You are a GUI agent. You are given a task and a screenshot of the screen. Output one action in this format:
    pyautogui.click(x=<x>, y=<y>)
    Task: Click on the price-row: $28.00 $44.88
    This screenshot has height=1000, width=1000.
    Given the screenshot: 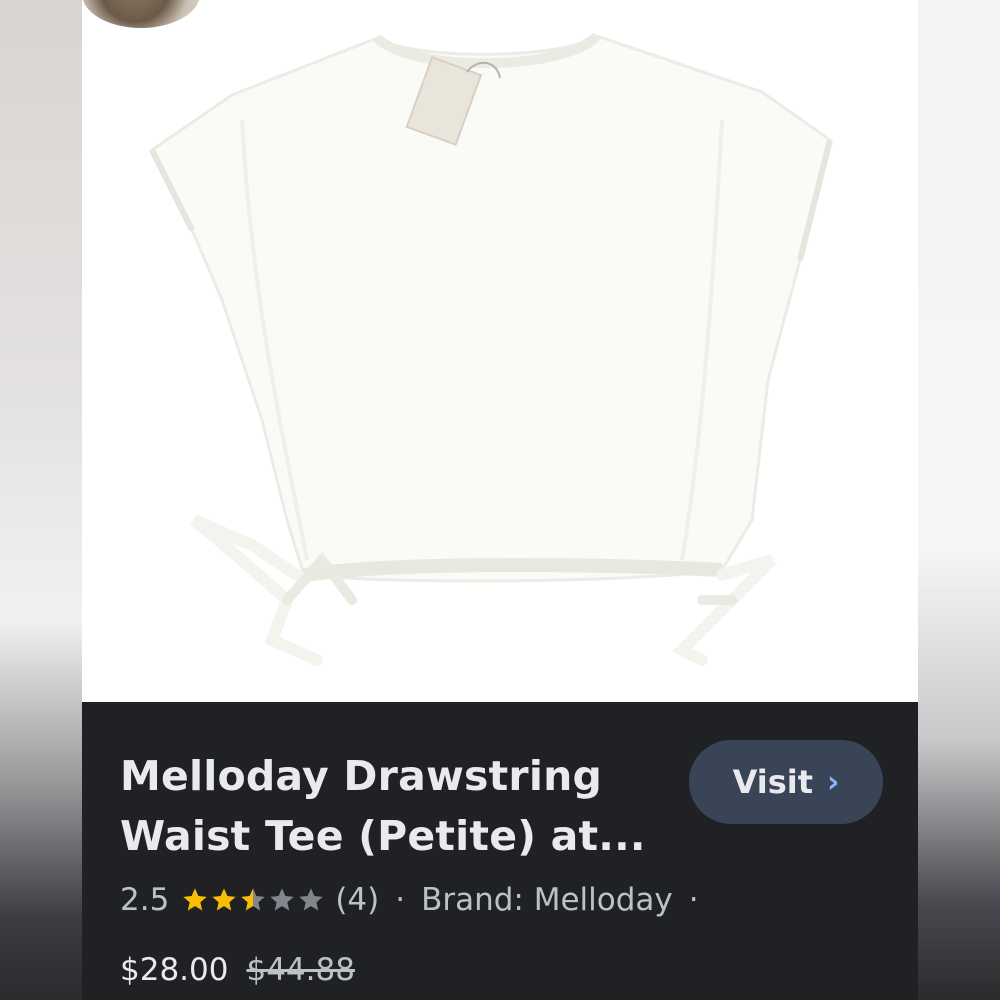 What is the action you would take?
    pyautogui.click(x=237, y=970)
    